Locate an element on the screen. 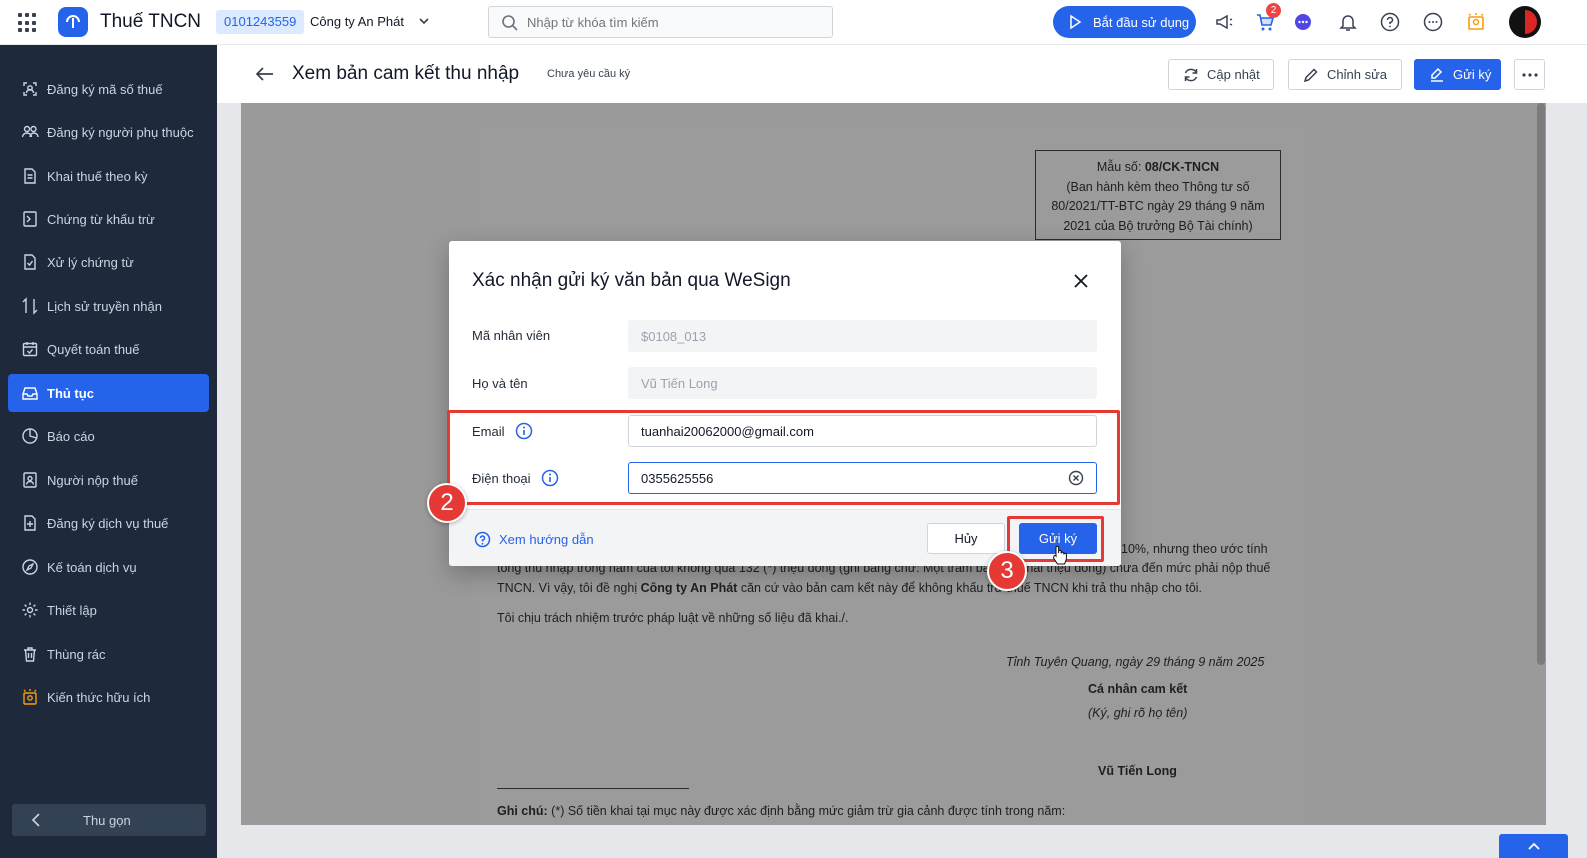 The image size is (1587, 858). company-name: Công ty An Phát is located at coordinates (357, 21).